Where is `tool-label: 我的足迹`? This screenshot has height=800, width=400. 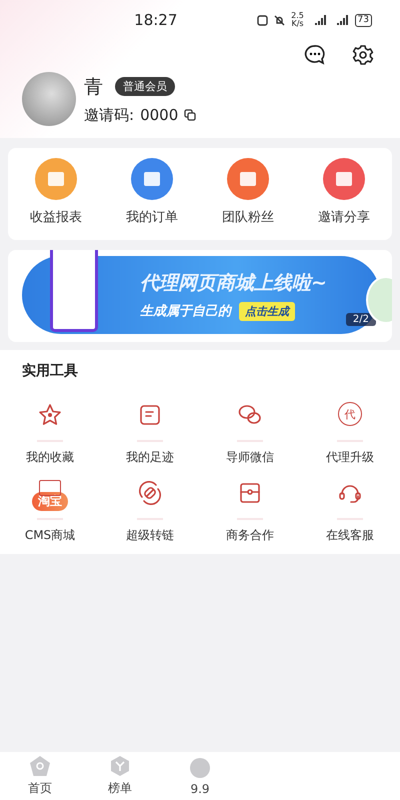 tool-label: 我的足迹 is located at coordinates (150, 457).